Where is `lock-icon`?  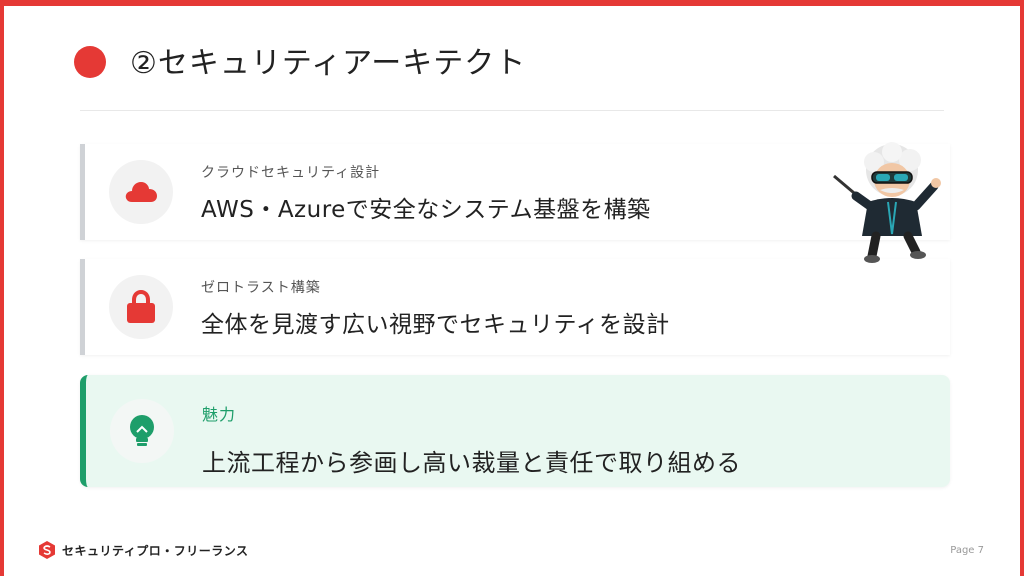 lock-icon is located at coordinates (141, 307).